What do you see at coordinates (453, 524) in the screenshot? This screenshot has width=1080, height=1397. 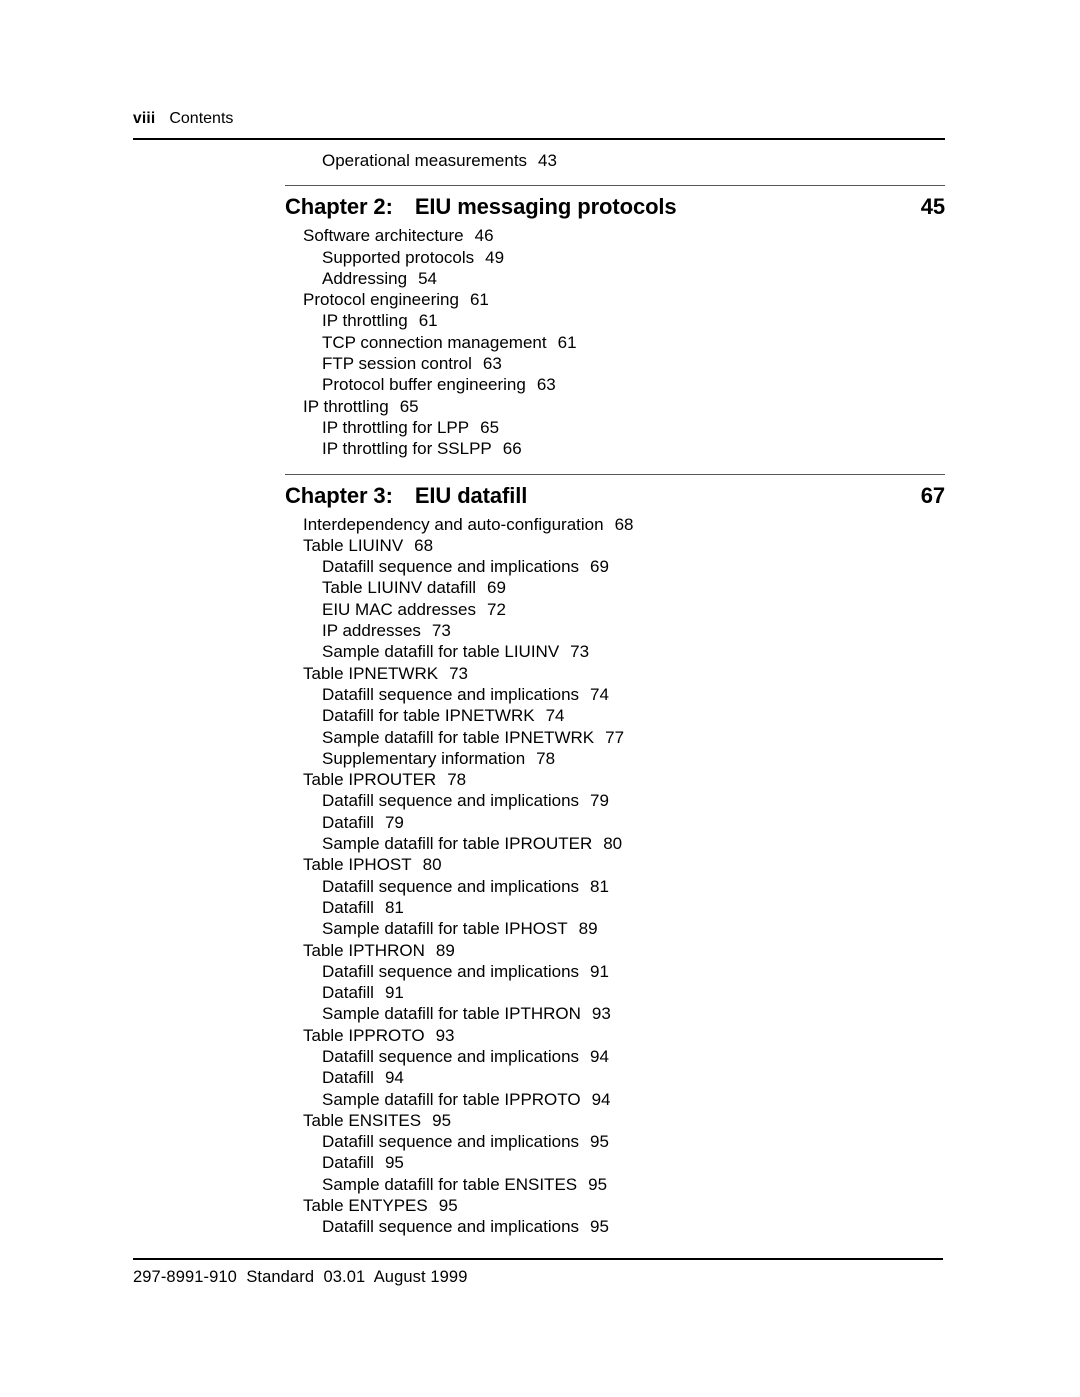 I see `toc-entry-label: Interdependency and auto-configuration` at bounding box center [453, 524].